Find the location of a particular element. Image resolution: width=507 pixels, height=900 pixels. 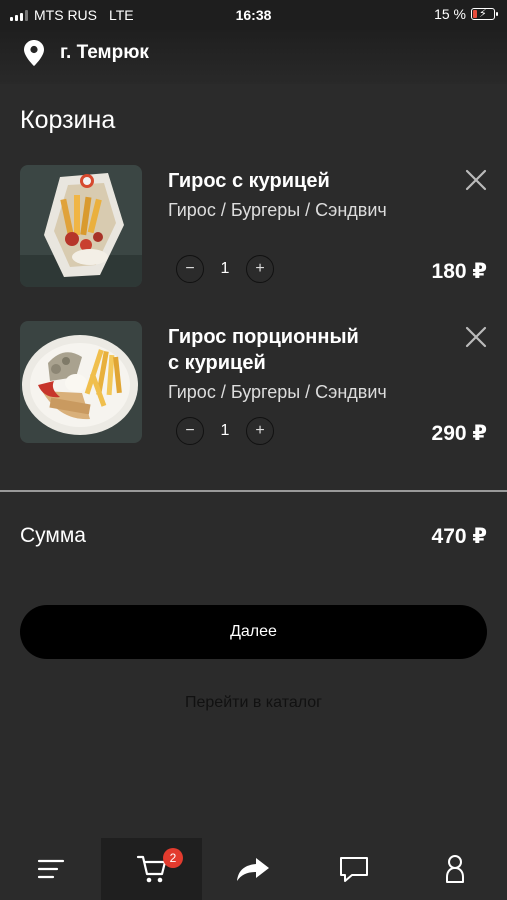

battery-percent: 15 % is located at coordinates (450, 14).